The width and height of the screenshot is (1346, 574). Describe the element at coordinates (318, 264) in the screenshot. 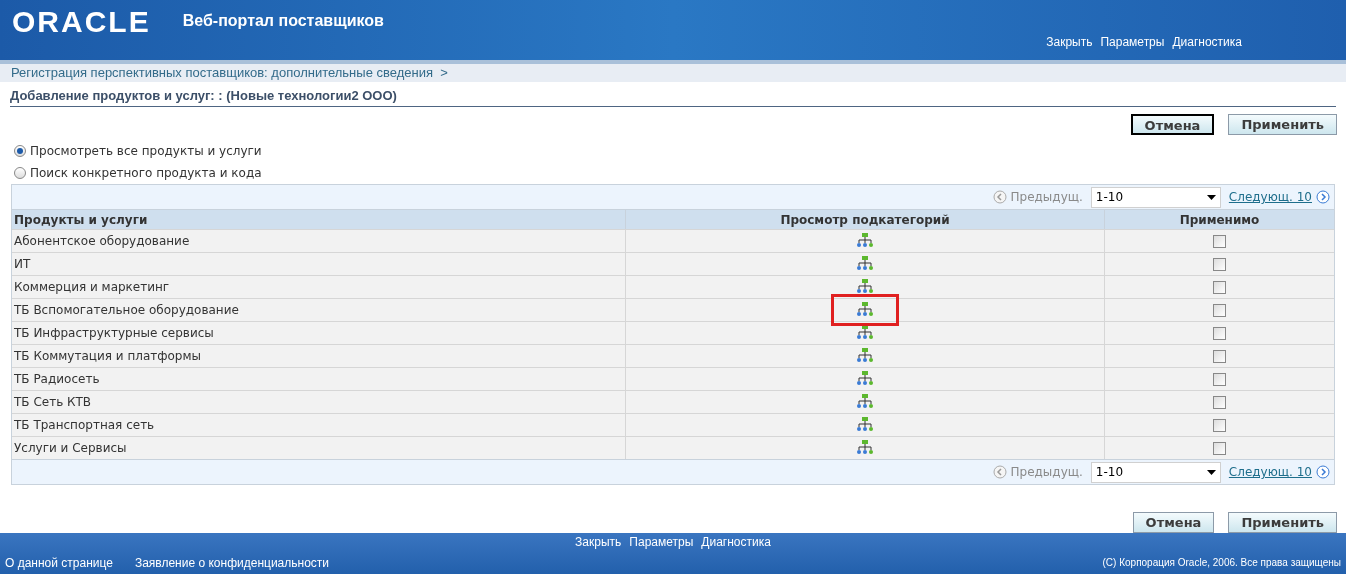

I see `table-cell: ИТ` at that location.